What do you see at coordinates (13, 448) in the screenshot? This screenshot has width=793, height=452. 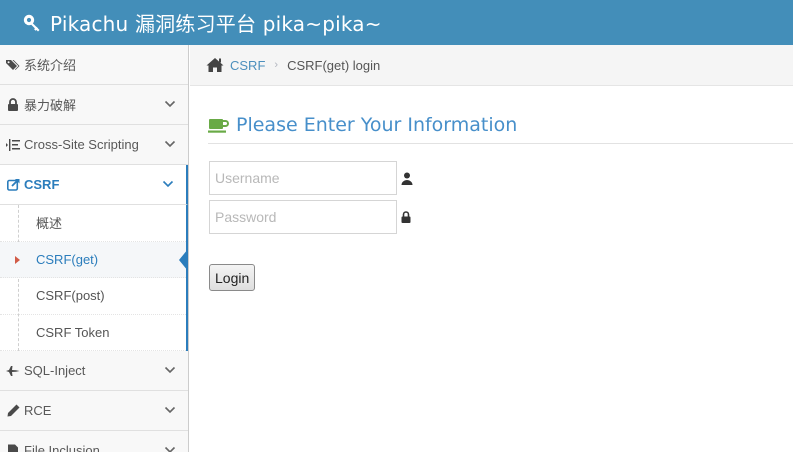 I see `file-icon` at bounding box center [13, 448].